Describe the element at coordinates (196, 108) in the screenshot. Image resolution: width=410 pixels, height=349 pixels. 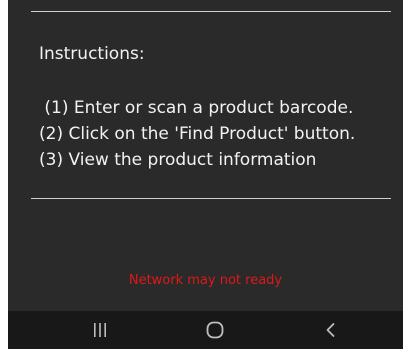
I see `instruction-step-1: (1) Enter or scan a product barcode.` at that location.